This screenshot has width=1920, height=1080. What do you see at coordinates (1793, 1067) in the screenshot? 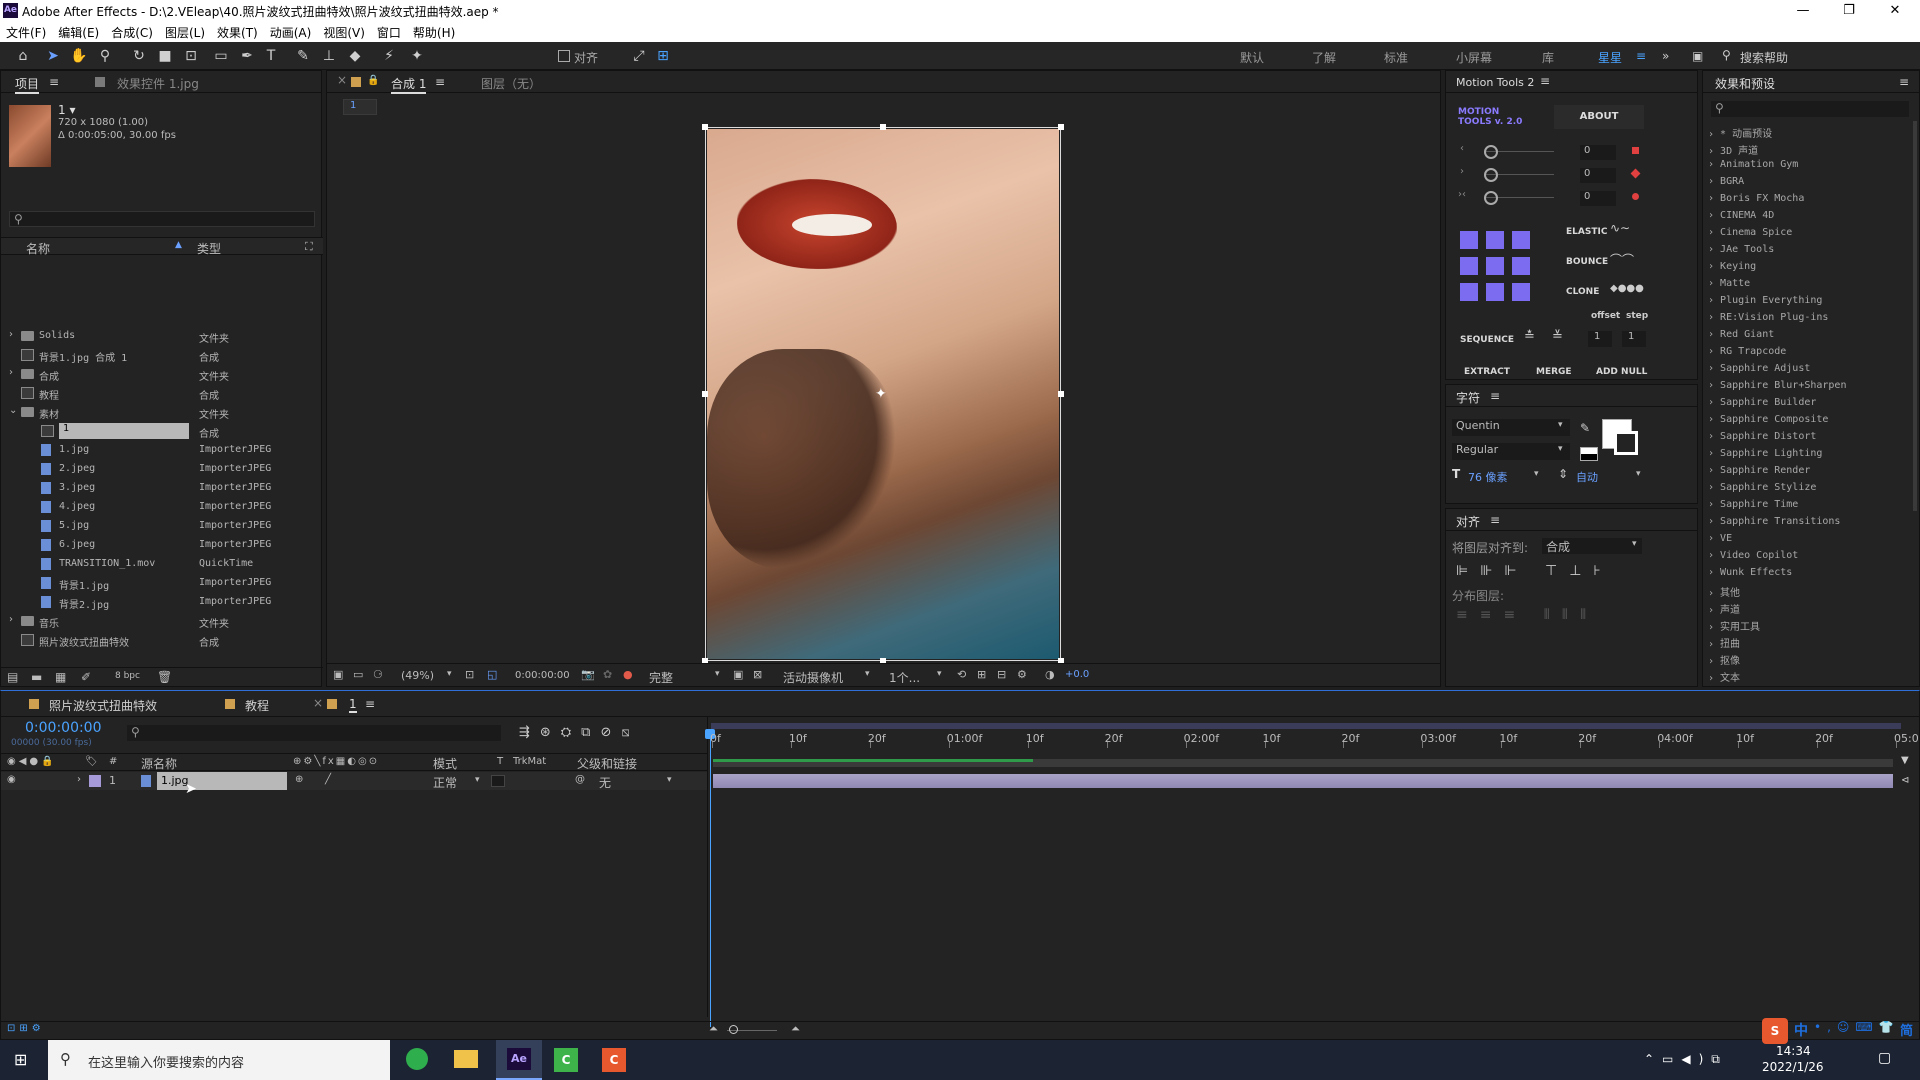
I see `clock-date: 2022/1/26` at bounding box center [1793, 1067].